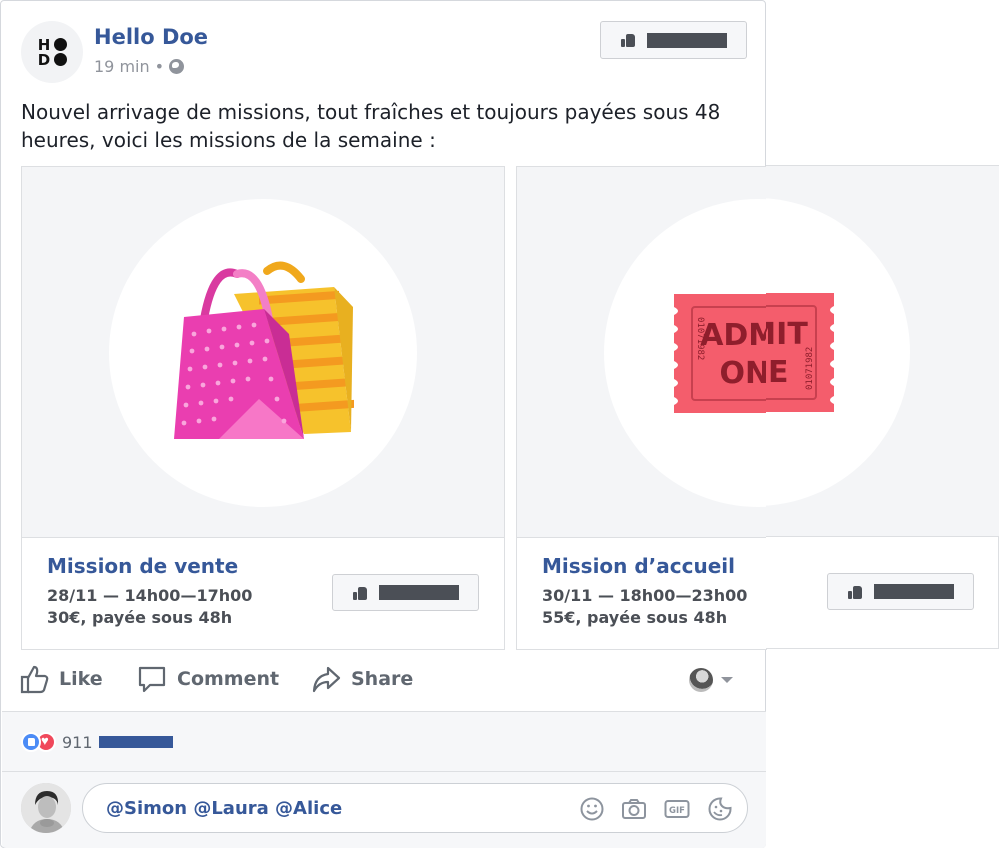 Image resolution: width=1000 pixels, height=849 pixels. I want to click on card-image: ADMIT ONE 01071982 01071982, so click(642, 352).